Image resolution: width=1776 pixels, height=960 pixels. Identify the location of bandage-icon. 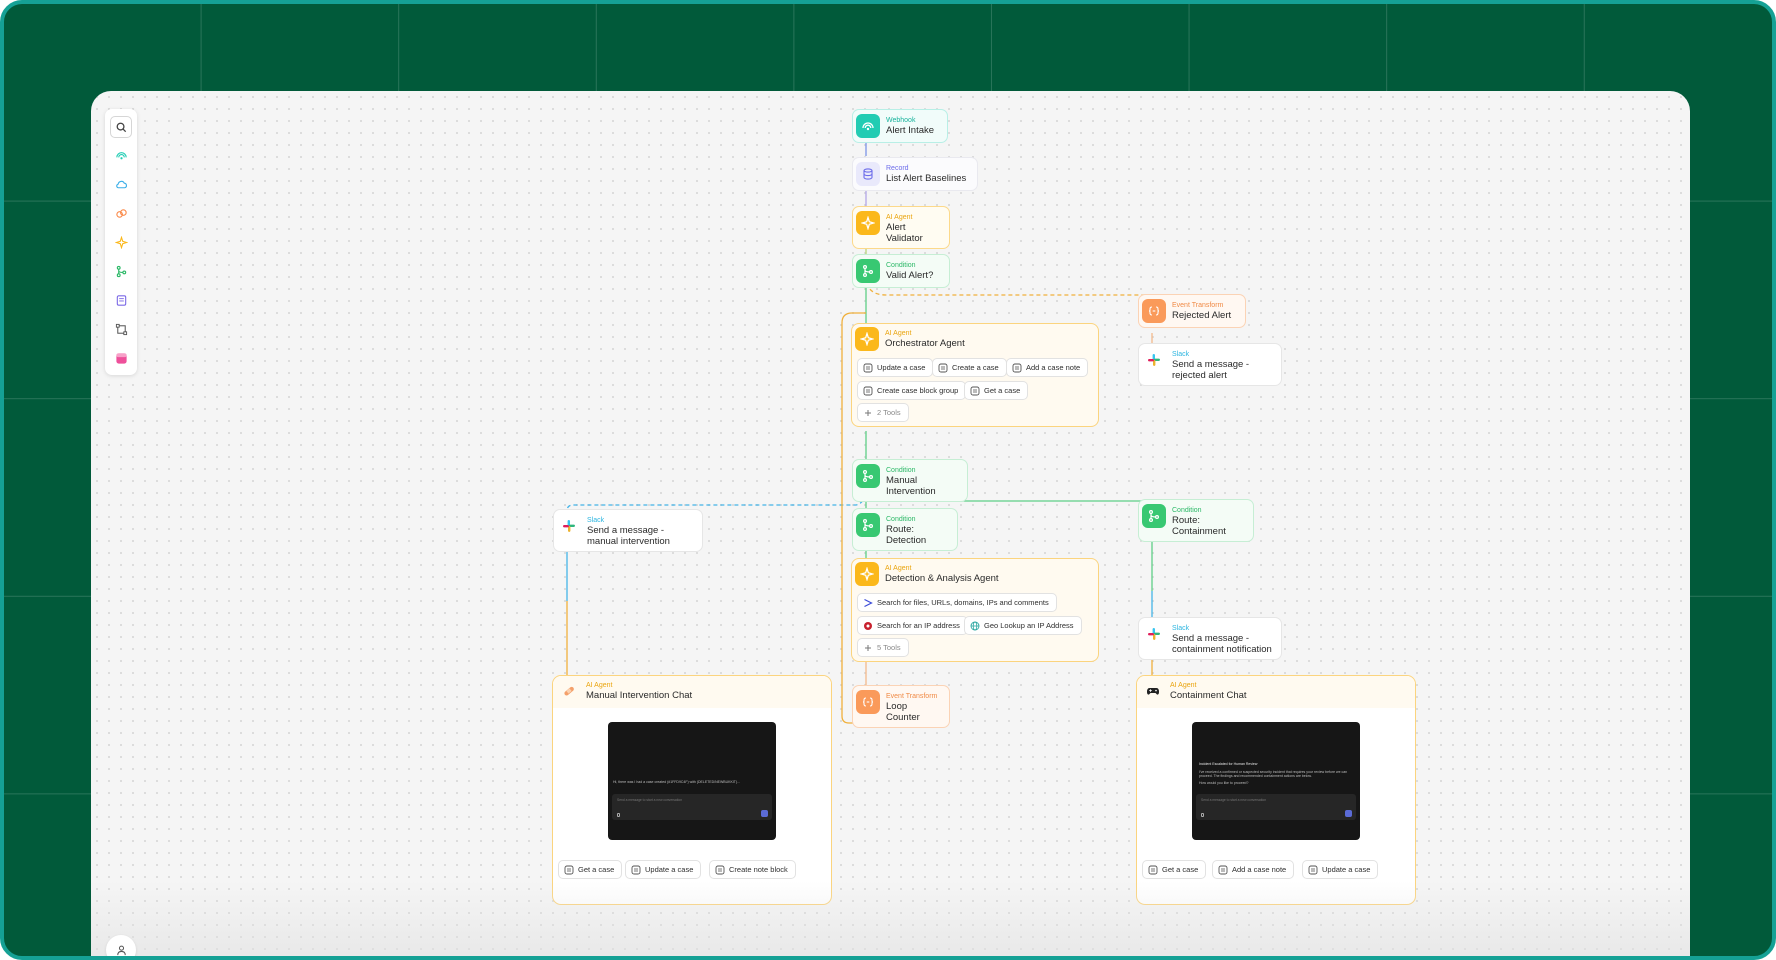
(569, 691).